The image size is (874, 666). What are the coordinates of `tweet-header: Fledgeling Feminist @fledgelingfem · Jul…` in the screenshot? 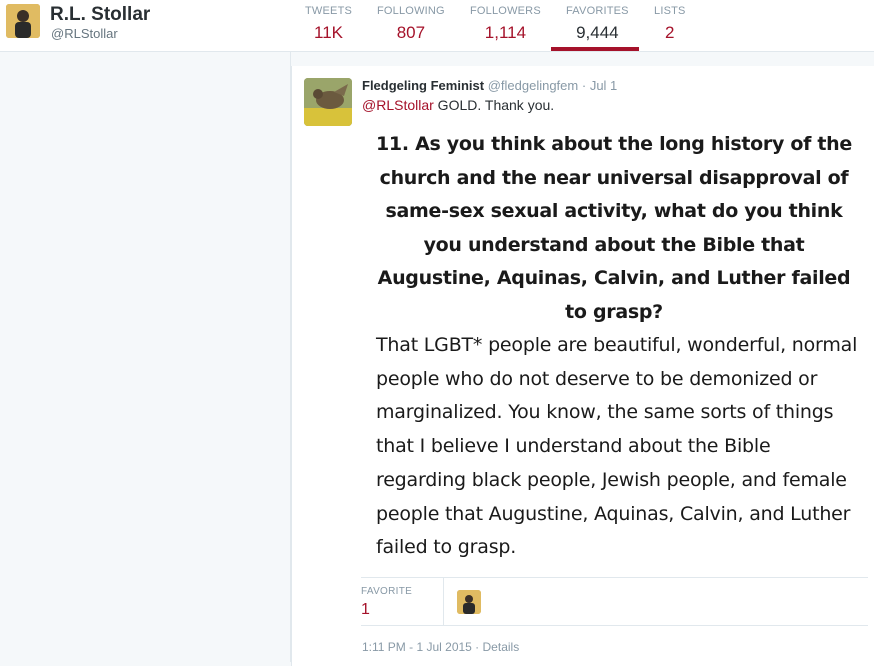 It's located at (489, 85).